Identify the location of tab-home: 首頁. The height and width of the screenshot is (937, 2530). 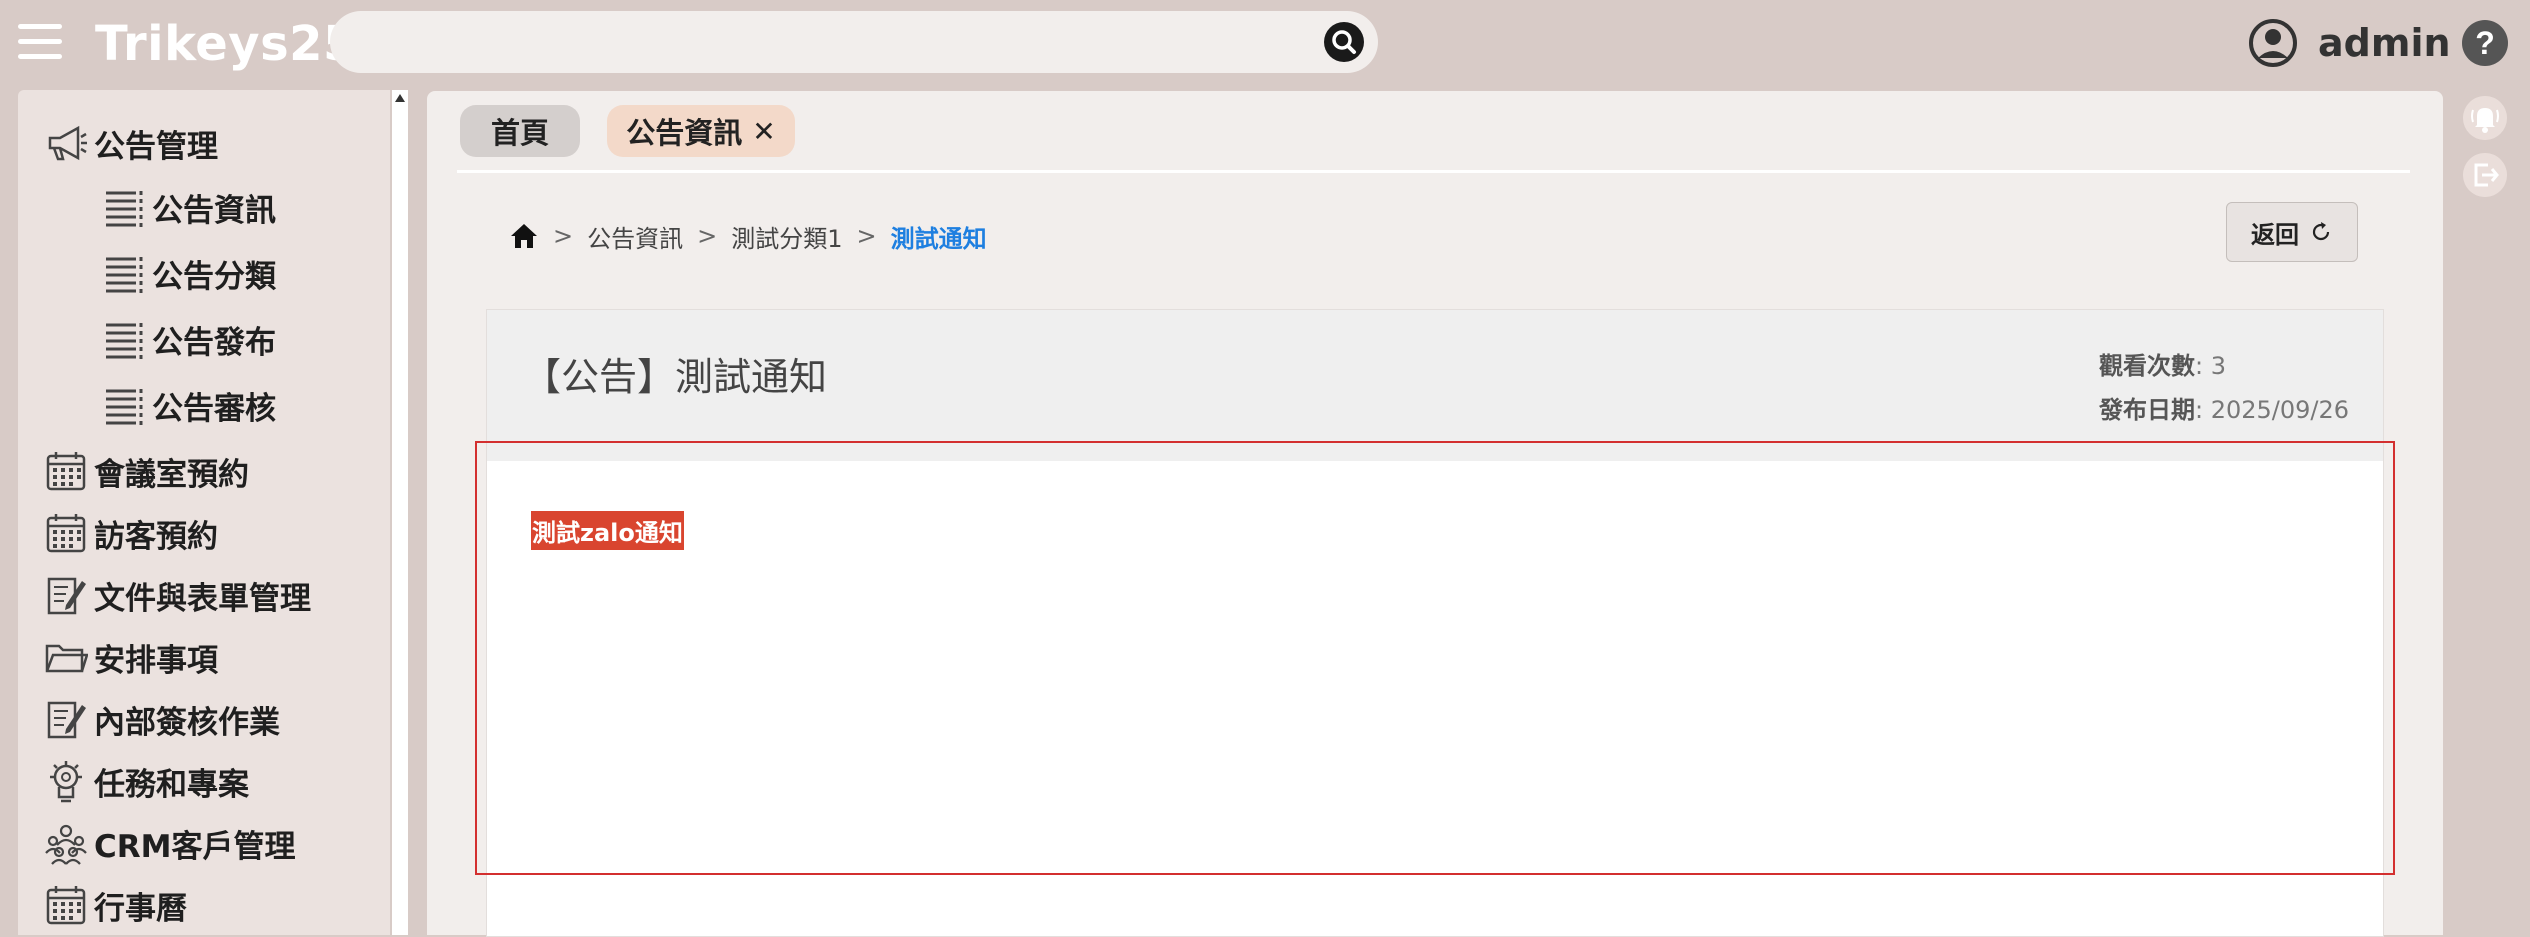
(520, 131).